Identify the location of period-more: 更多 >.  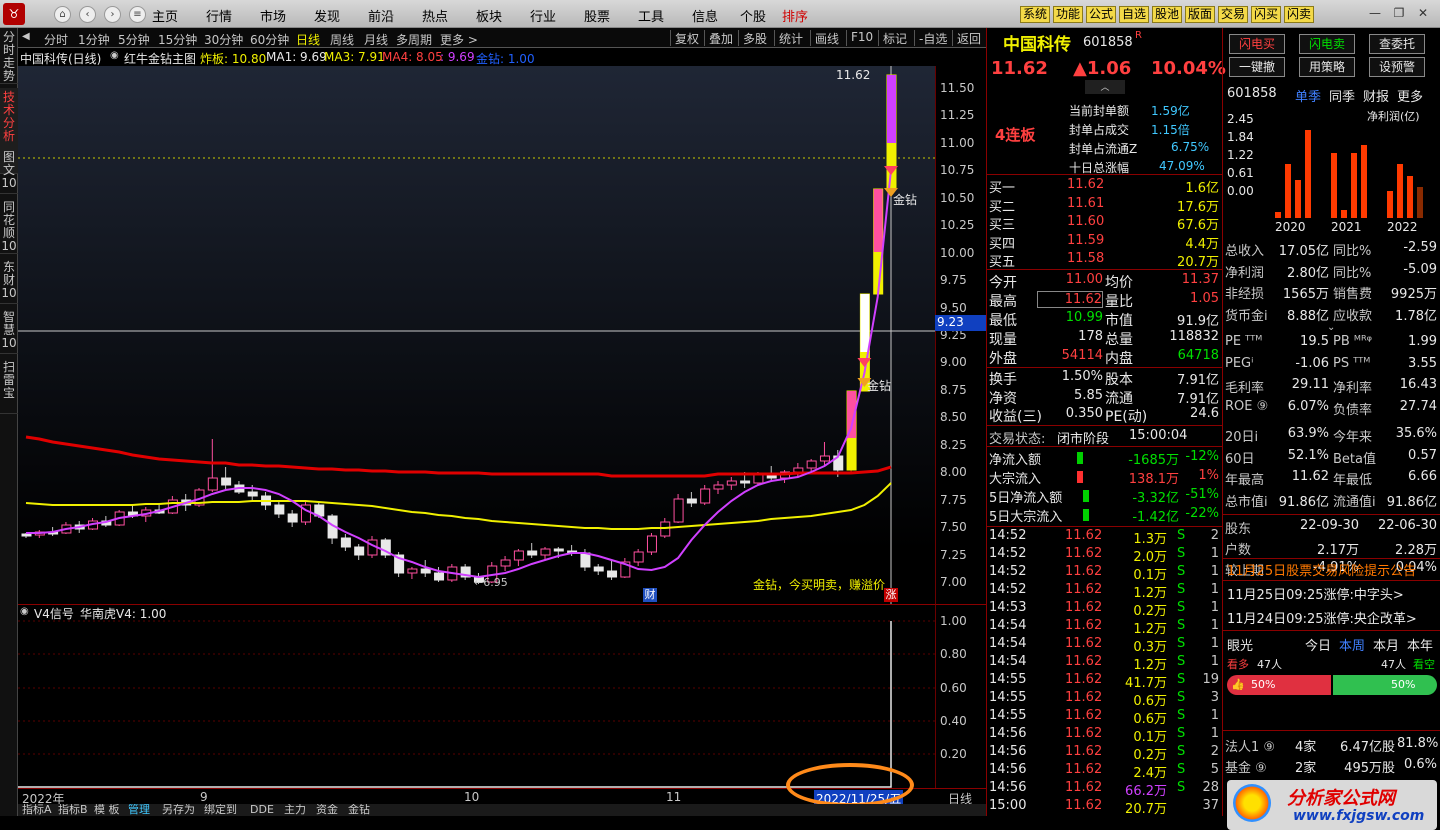
(459, 39).